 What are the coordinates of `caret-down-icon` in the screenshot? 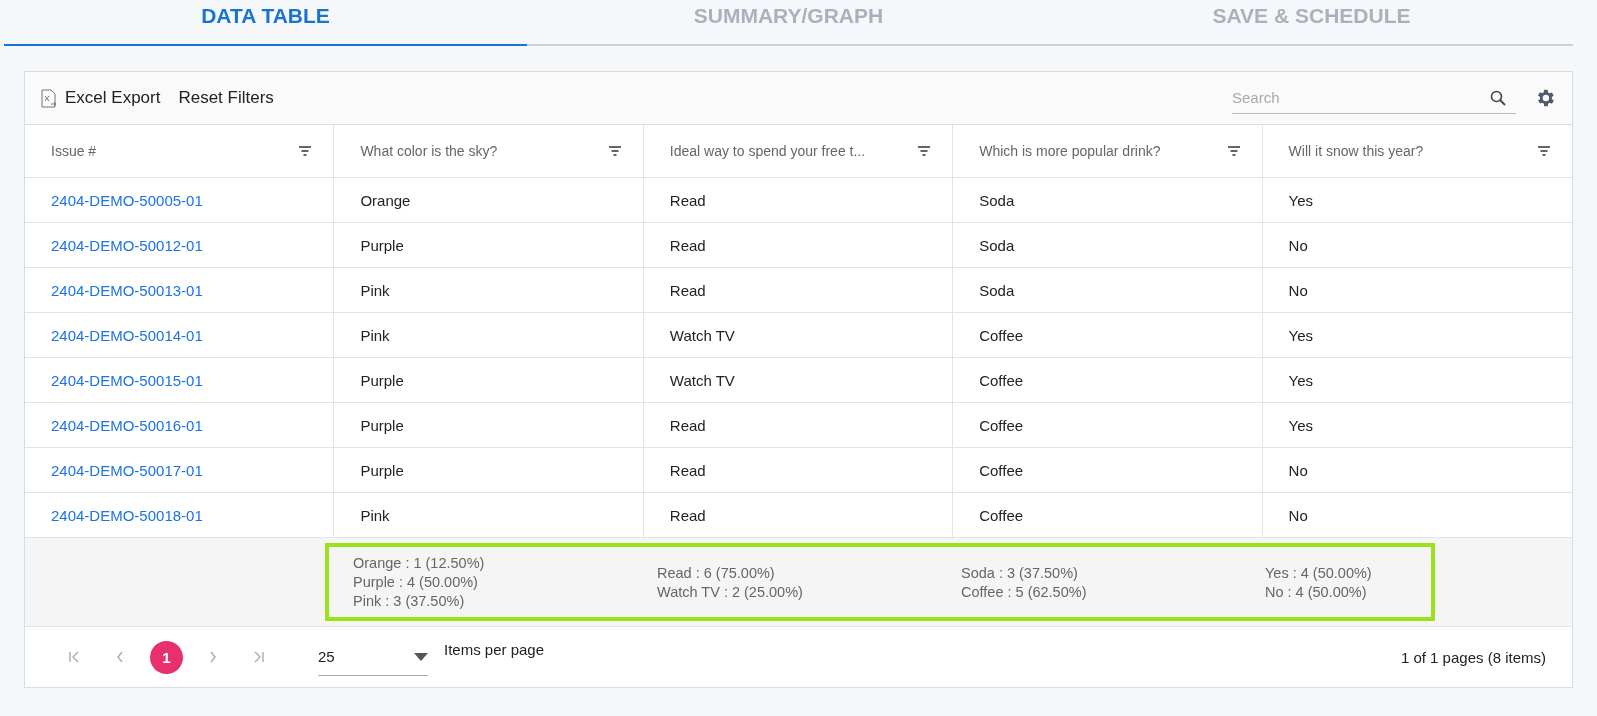 It's located at (421, 656).